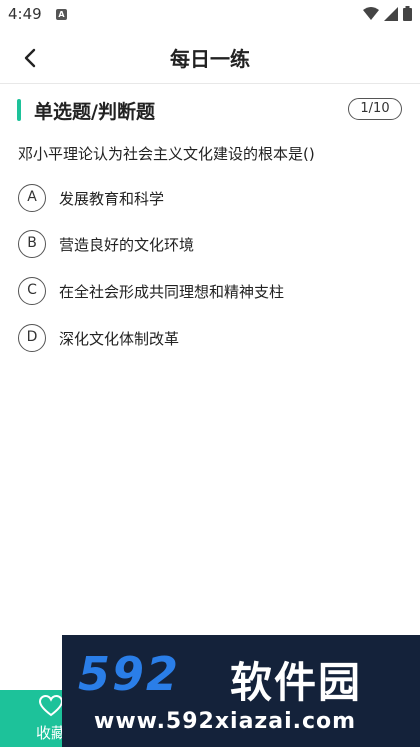  What do you see at coordinates (32, 198) in the screenshot?
I see `option-letter: A` at bounding box center [32, 198].